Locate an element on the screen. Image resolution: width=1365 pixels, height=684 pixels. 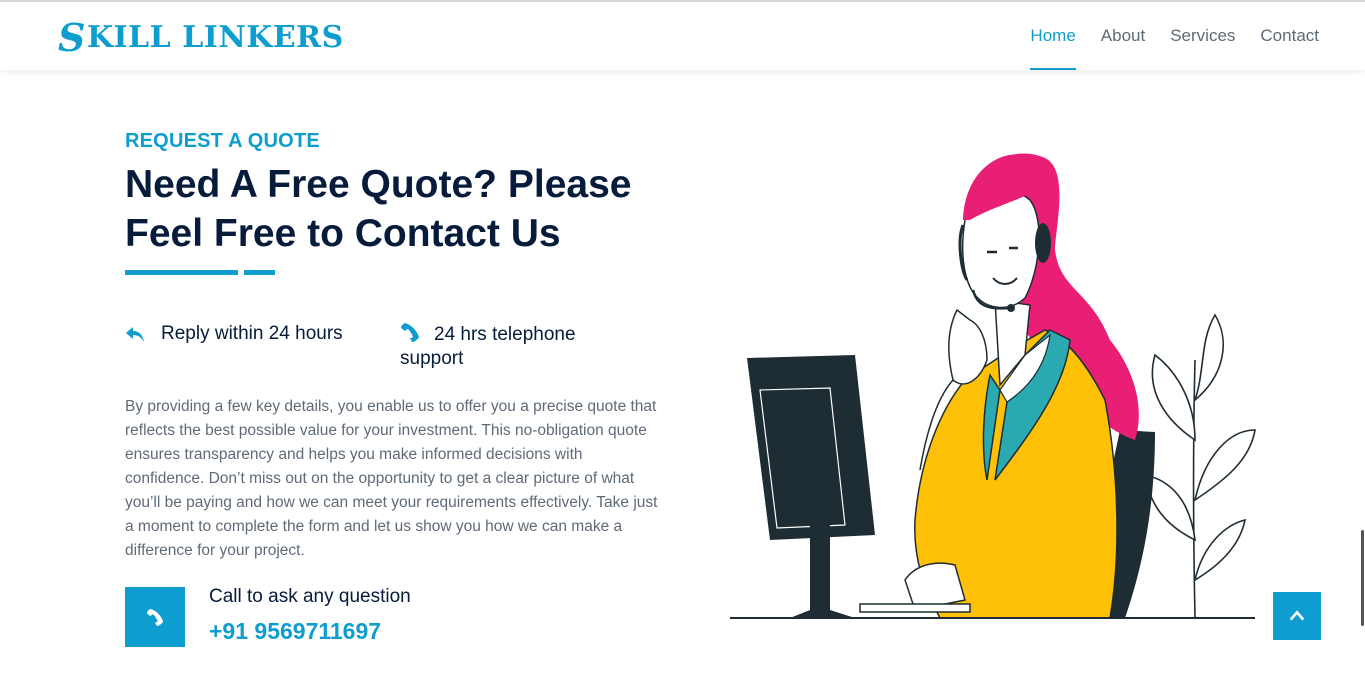
main-nav: Home About Services Contact is located at coordinates (1174, 36).